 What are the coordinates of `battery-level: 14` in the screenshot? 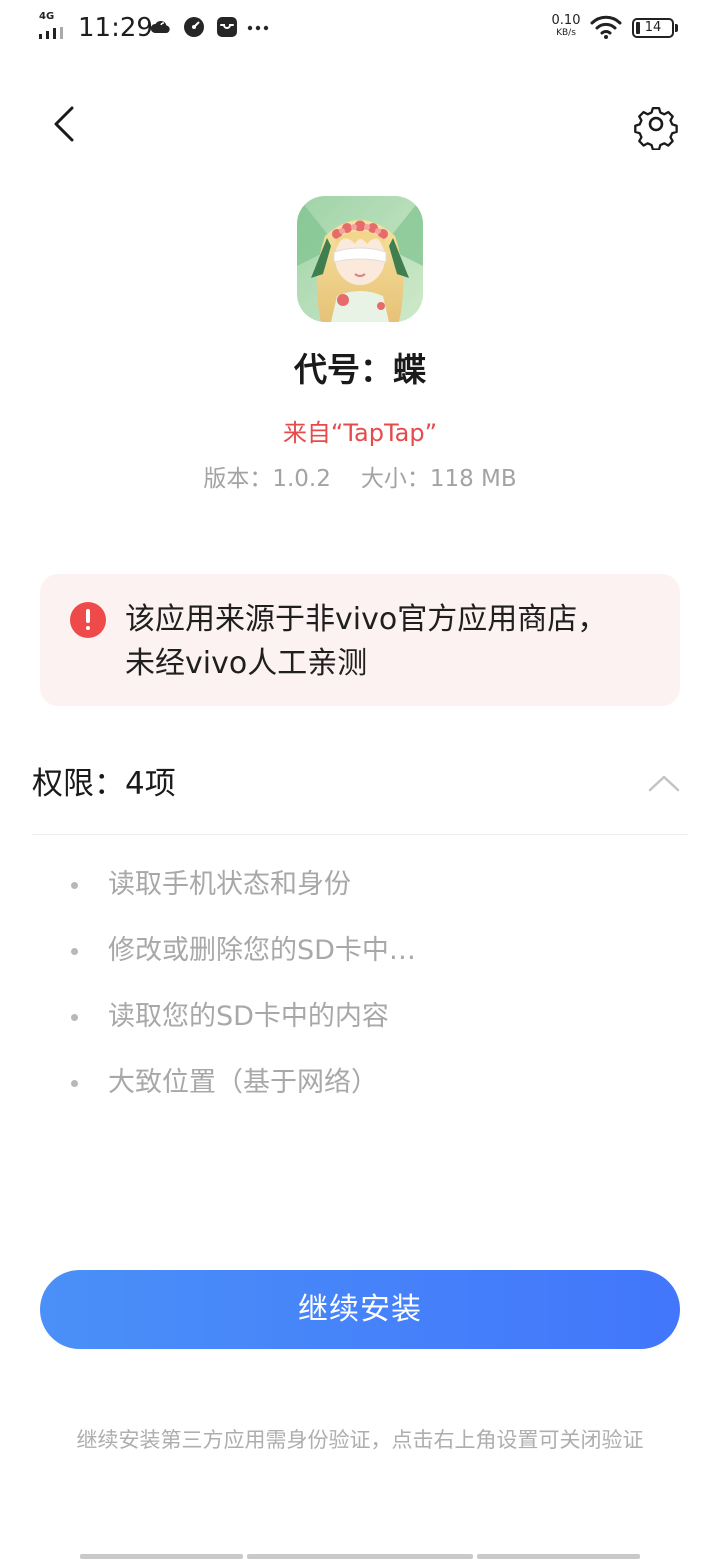 It's located at (653, 27).